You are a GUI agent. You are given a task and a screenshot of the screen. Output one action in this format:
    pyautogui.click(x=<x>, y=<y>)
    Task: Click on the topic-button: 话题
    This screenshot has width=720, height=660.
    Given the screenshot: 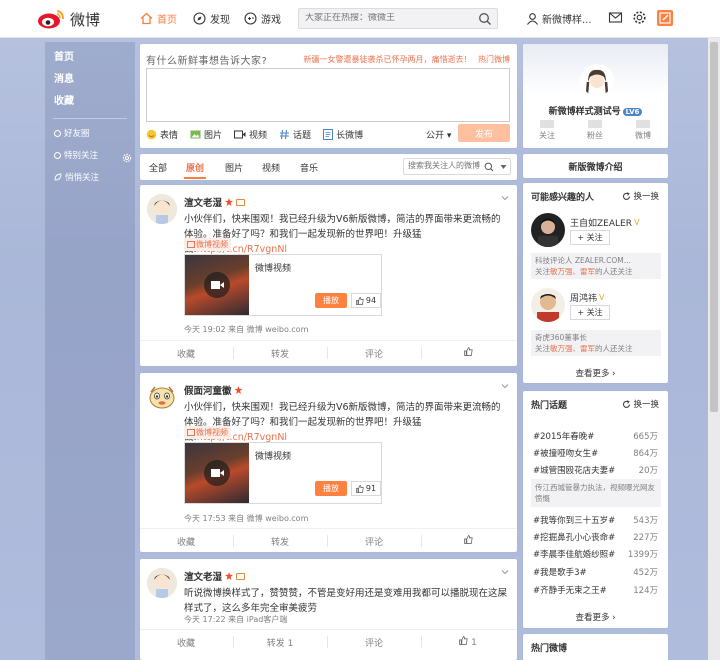 What is the action you would take?
    pyautogui.click(x=295, y=134)
    